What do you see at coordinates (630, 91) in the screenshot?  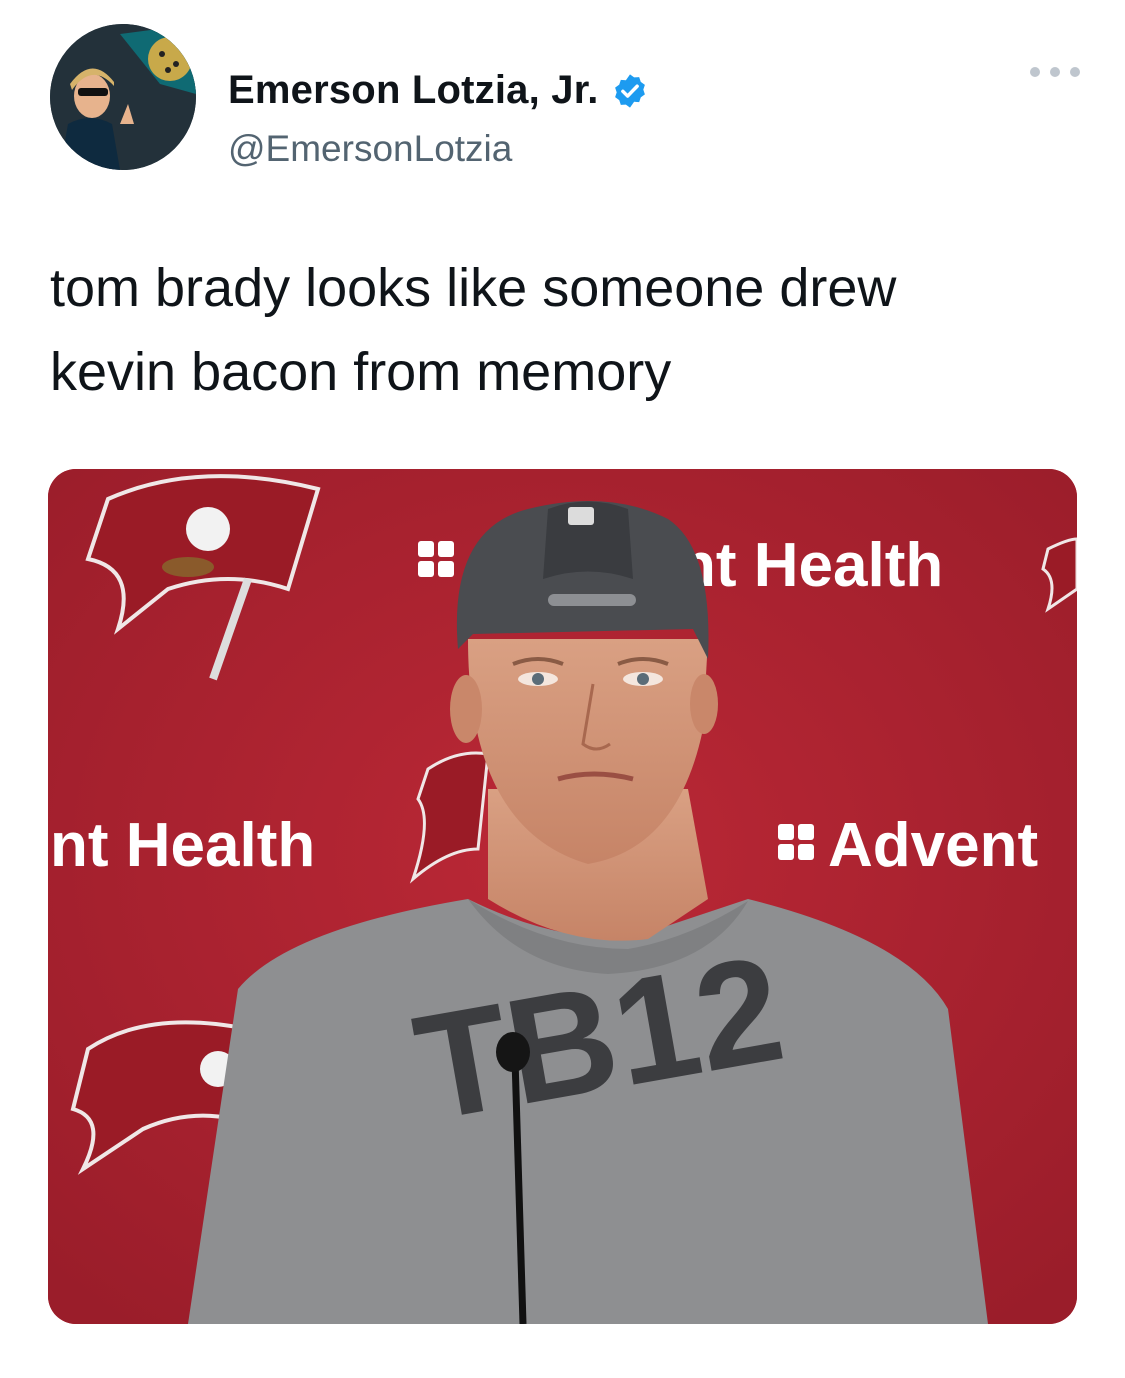 I see `verified-badge-icon` at bounding box center [630, 91].